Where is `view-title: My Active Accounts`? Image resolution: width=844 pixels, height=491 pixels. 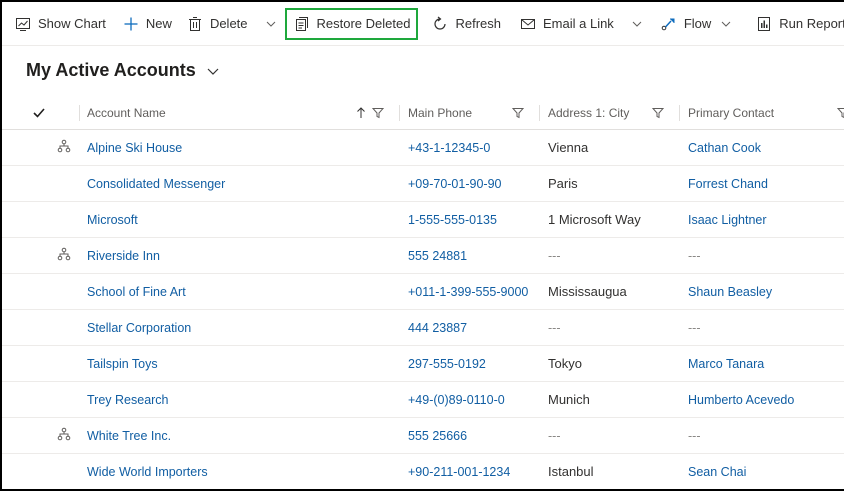 view-title: My Active Accounts is located at coordinates (111, 70).